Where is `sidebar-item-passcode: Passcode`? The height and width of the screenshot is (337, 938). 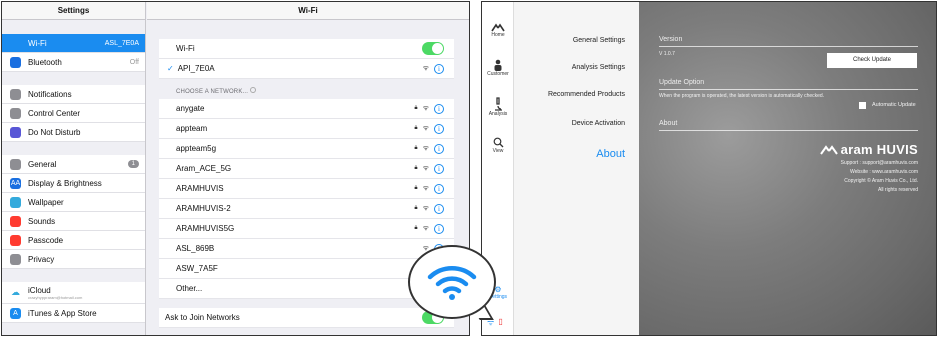
sidebar-item-passcode: Passcode is located at coordinates (73, 240).